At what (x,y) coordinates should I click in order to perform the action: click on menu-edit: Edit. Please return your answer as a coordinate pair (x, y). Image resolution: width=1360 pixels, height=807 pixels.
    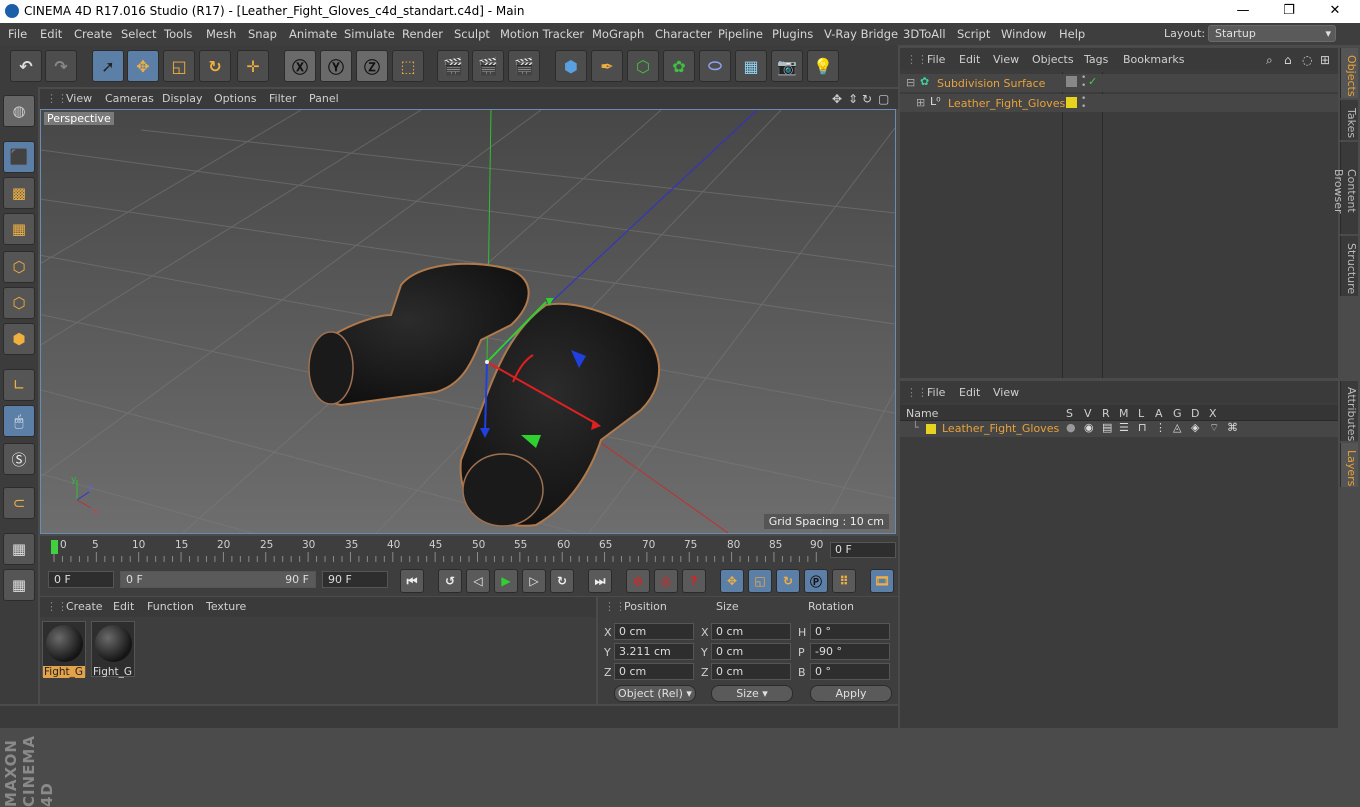
    Looking at the image, I should click on (51, 34).